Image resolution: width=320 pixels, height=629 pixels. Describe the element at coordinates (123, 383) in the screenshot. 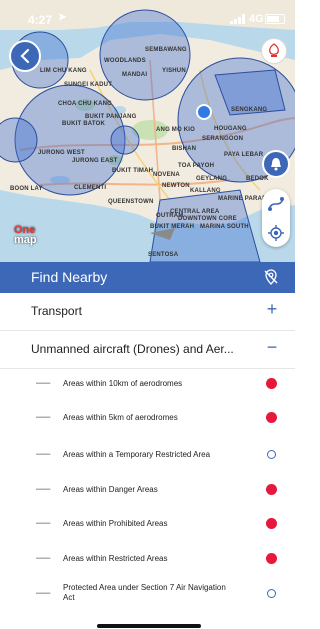

I see `layer-name: Areas within 10km of aerodromes` at that location.